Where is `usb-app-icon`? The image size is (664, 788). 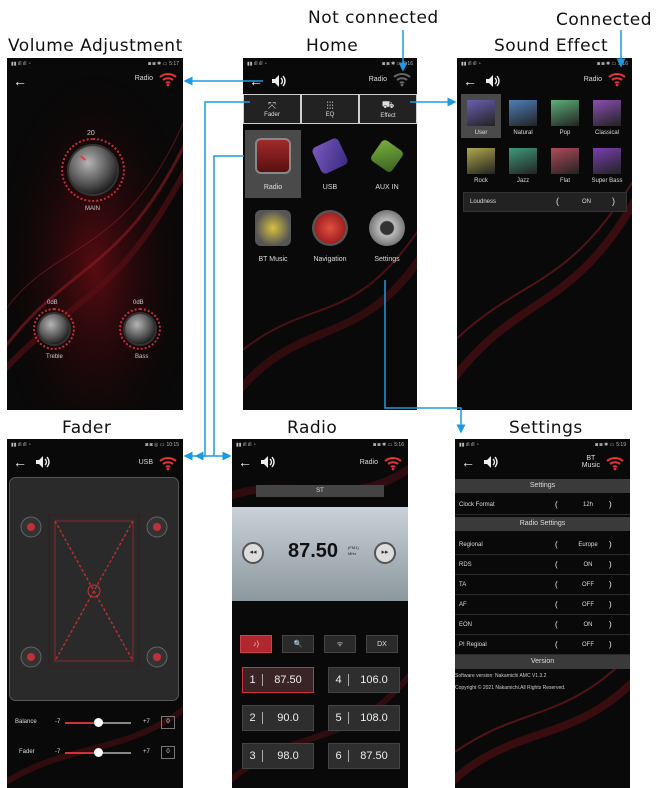
usb-app-icon is located at coordinates (330, 156).